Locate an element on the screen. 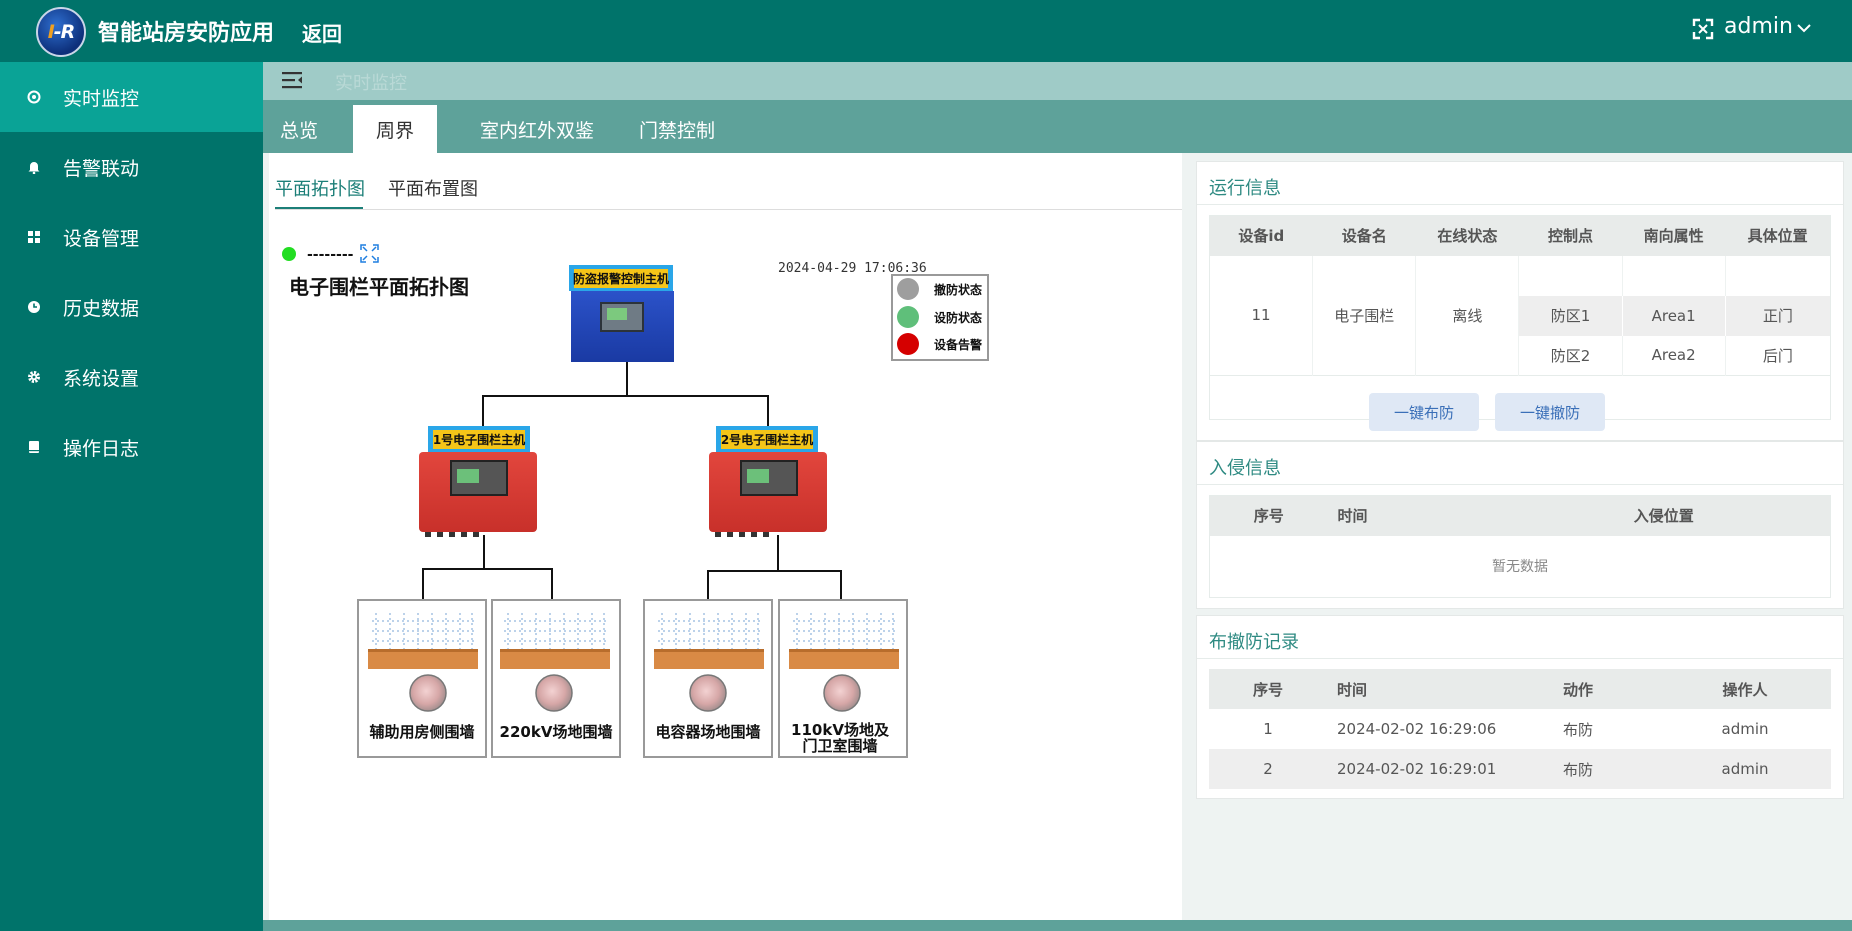  sidebar-item-operation-log: 操作日志 is located at coordinates (131, 447).